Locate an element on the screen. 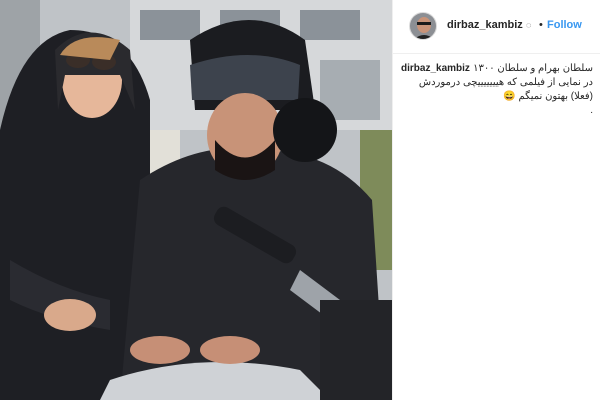  avatar is located at coordinates (423, 26).